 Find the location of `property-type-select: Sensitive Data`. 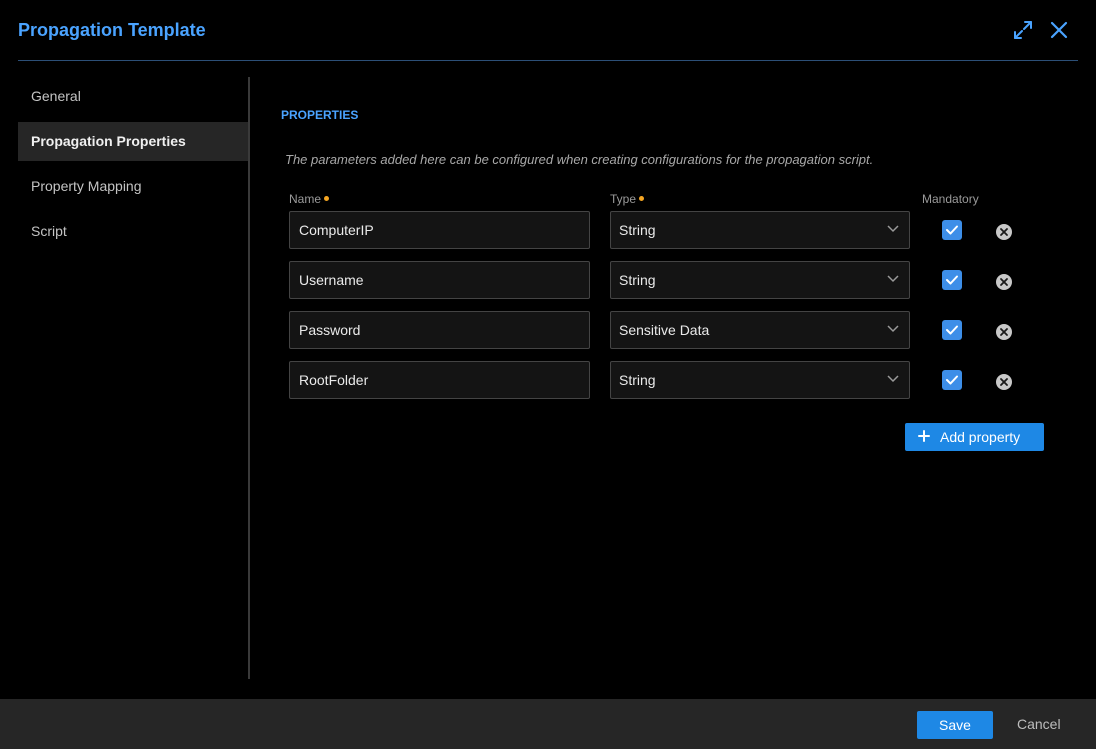

property-type-select: Sensitive Data is located at coordinates (760, 330).